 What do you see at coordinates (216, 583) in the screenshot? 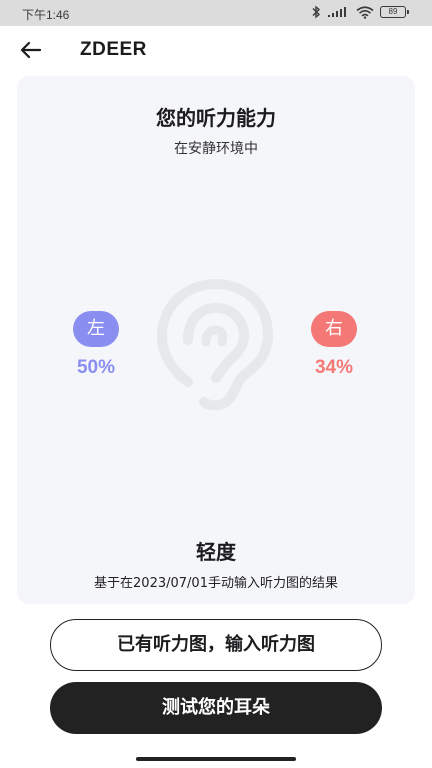
I see `result-source-text: 基于在2023/07/01手动输入听力图的结果` at bounding box center [216, 583].